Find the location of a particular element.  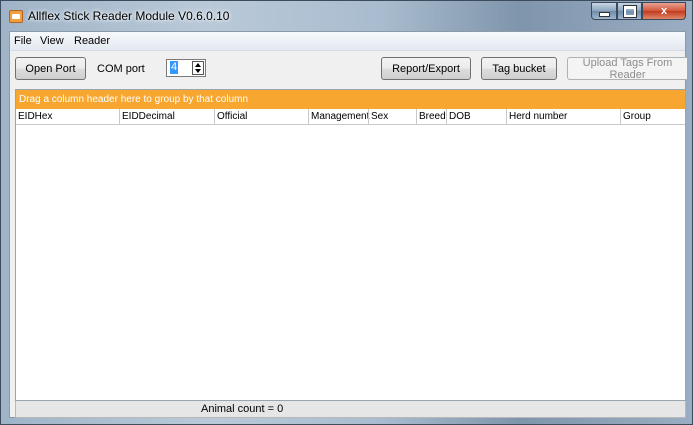

minimize-icon is located at coordinates (604, 14).